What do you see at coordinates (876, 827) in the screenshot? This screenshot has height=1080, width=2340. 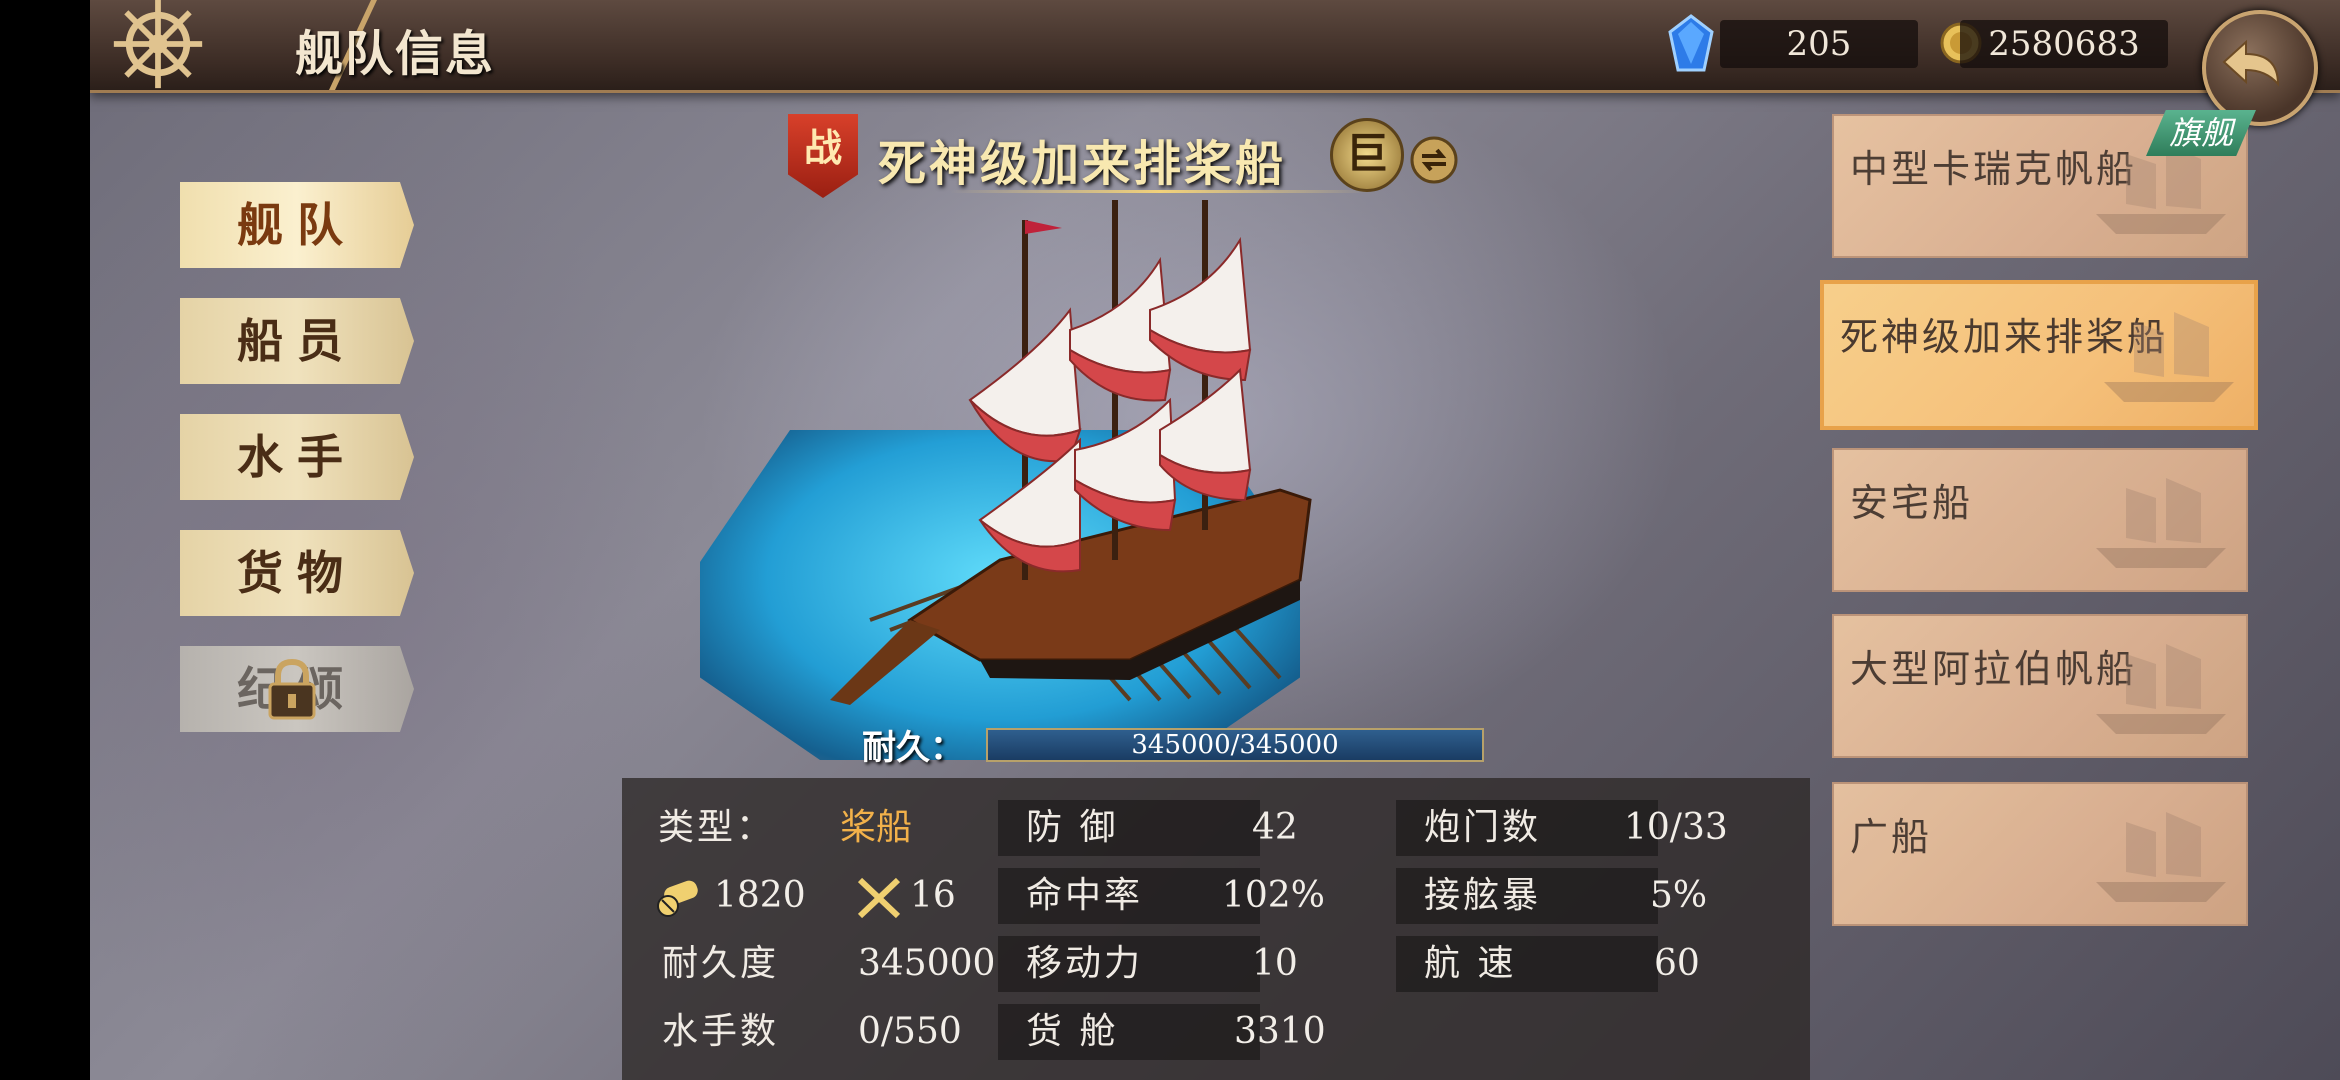 I see `type-value: 桨船` at bounding box center [876, 827].